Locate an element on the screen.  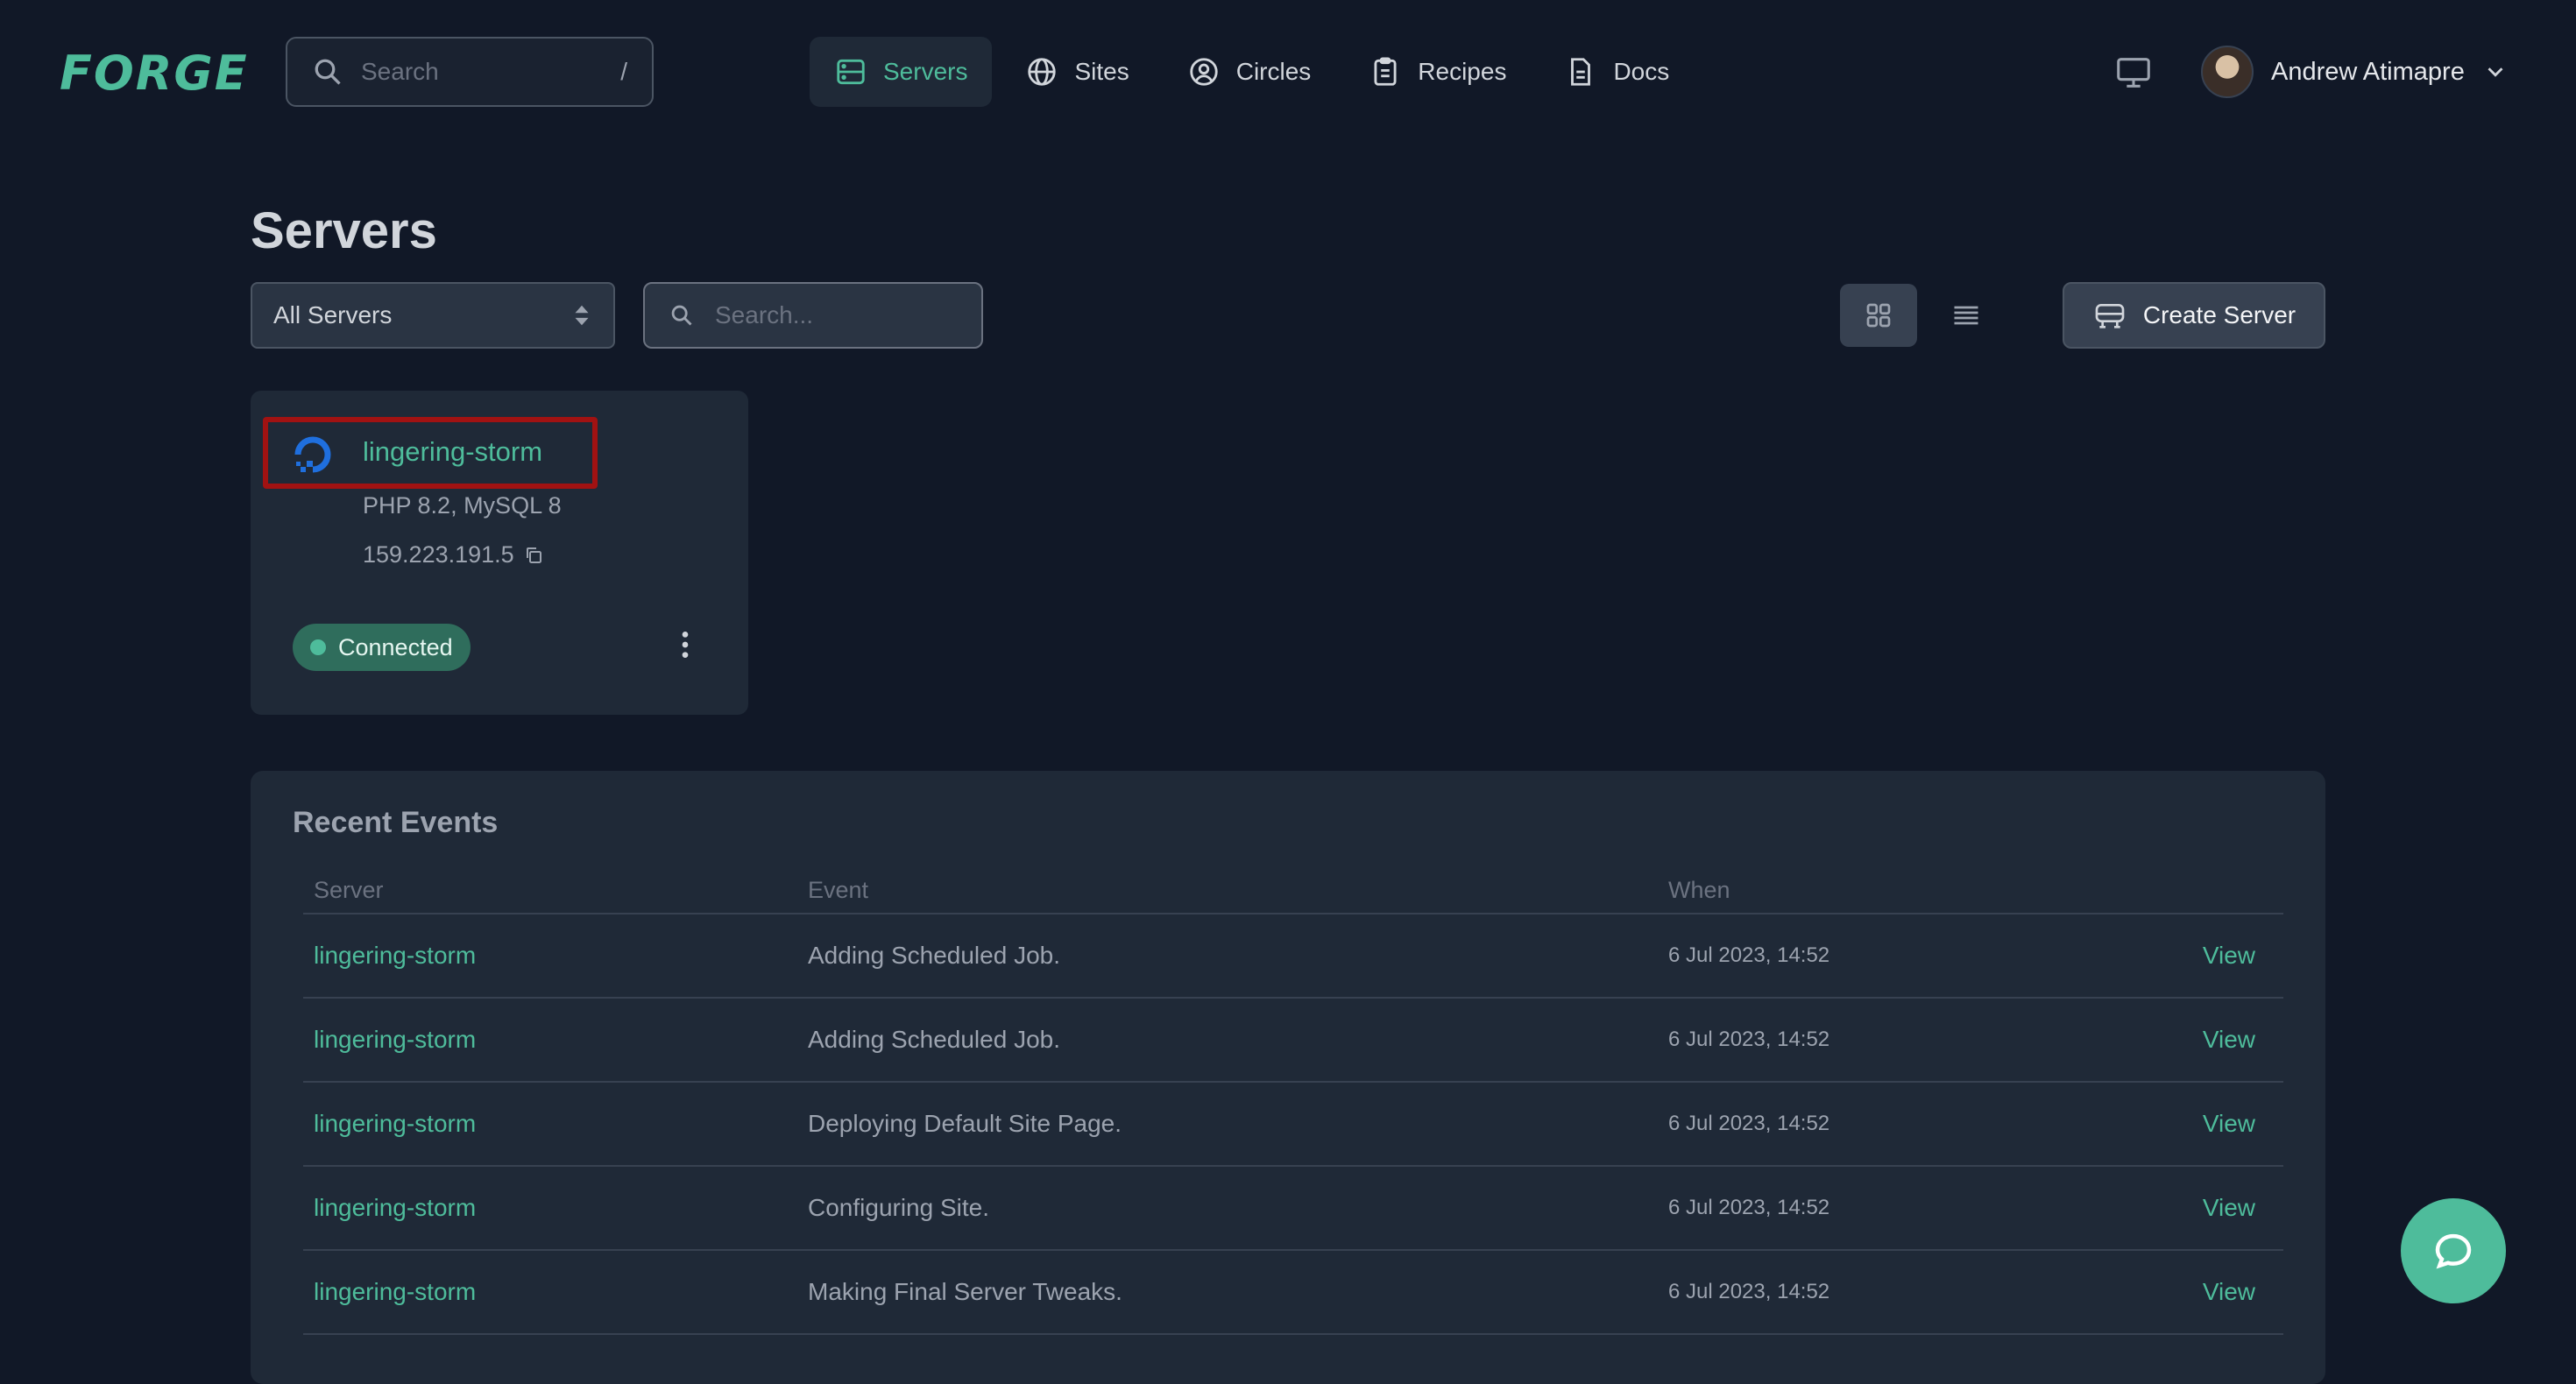
globe-icon is located at coordinates (1042, 72).